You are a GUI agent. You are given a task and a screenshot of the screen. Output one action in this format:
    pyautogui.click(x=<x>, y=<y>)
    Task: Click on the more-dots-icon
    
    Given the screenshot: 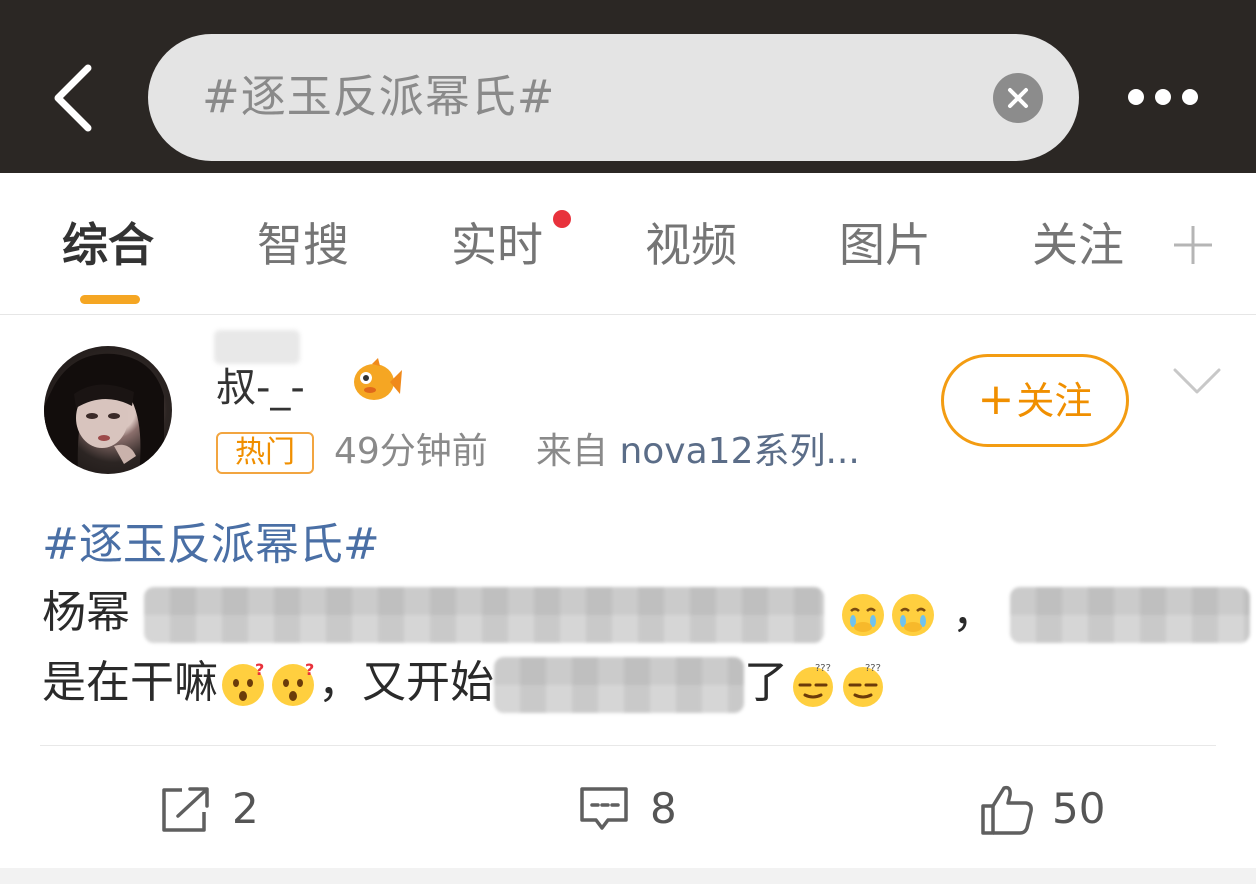 What is the action you would take?
    pyautogui.click(x=1136, y=97)
    